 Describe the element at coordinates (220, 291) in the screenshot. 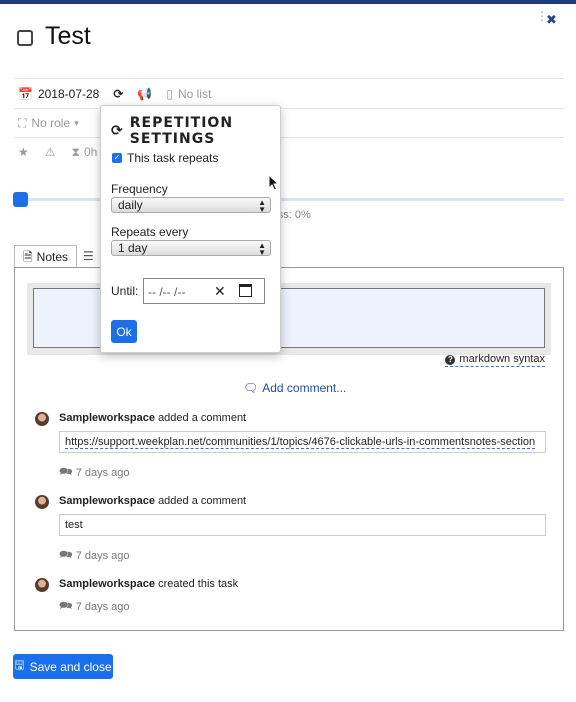

I see `clear-icon: ✕` at that location.